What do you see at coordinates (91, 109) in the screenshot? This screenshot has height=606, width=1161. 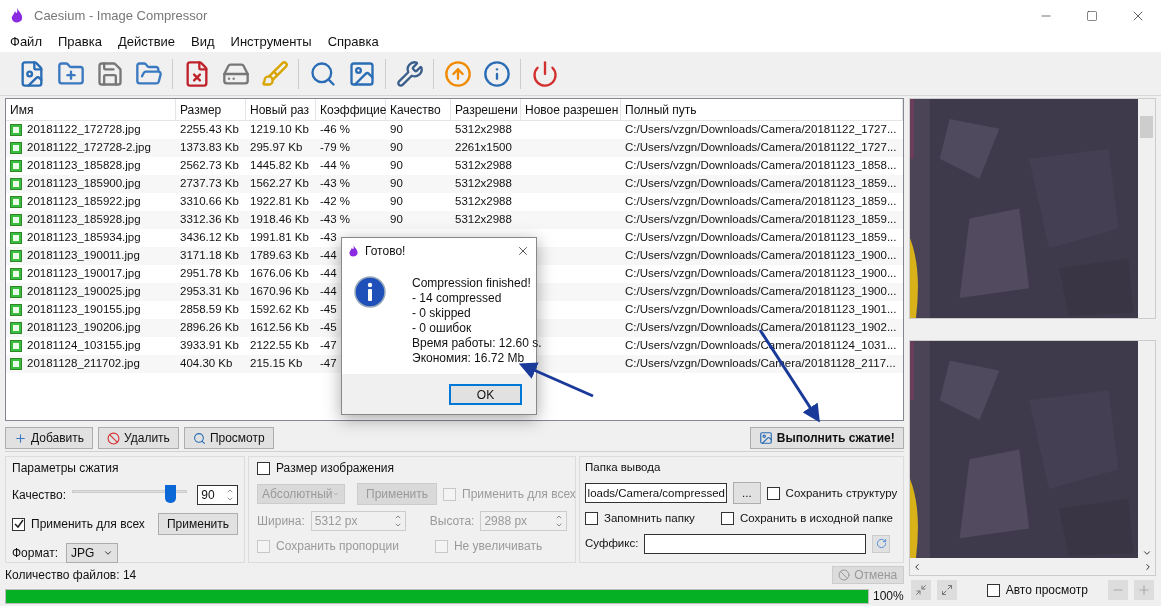 I see `column-header: Имя` at bounding box center [91, 109].